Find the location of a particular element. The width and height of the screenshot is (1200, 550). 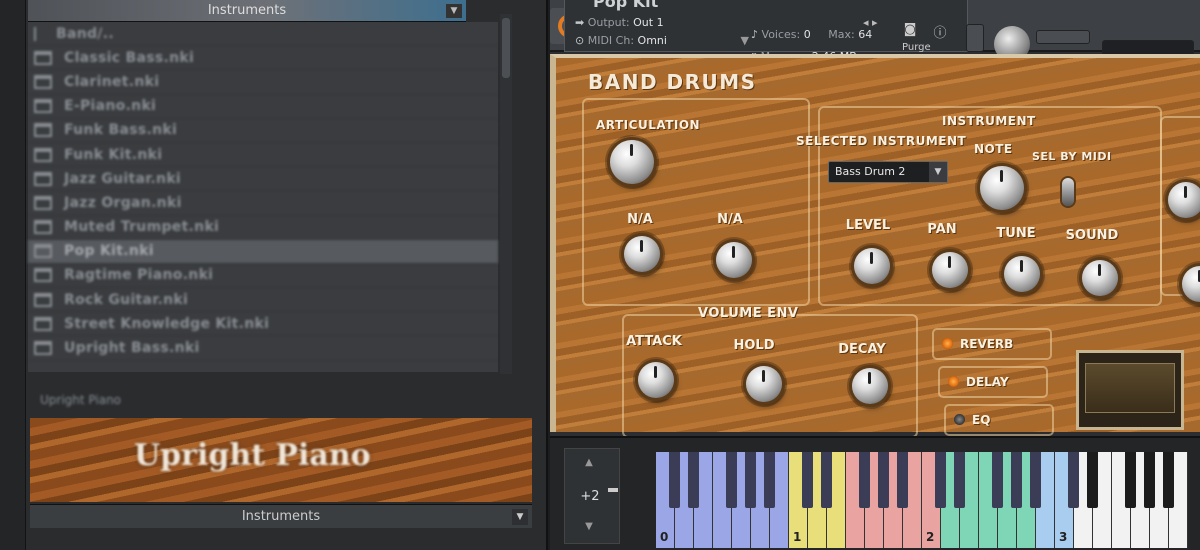

octave-up-icon: ▲ is located at coordinates (589, 462).